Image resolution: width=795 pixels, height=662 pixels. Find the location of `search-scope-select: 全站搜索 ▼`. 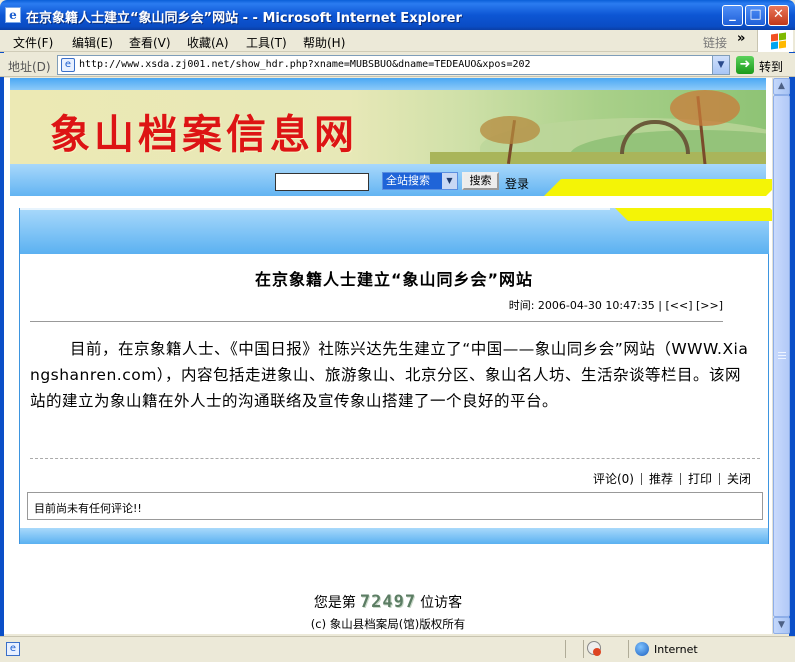

search-scope-select: 全站搜索 ▼ is located at coordinates (420, 181).